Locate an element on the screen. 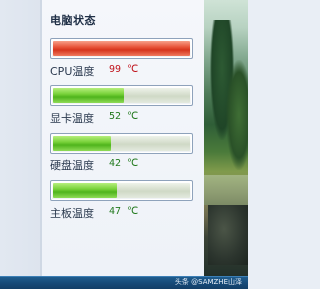 The height and width of the screenshot is (289, 320). gpu-temp-value: 52 ℃ is located at coordinates (124, 116).